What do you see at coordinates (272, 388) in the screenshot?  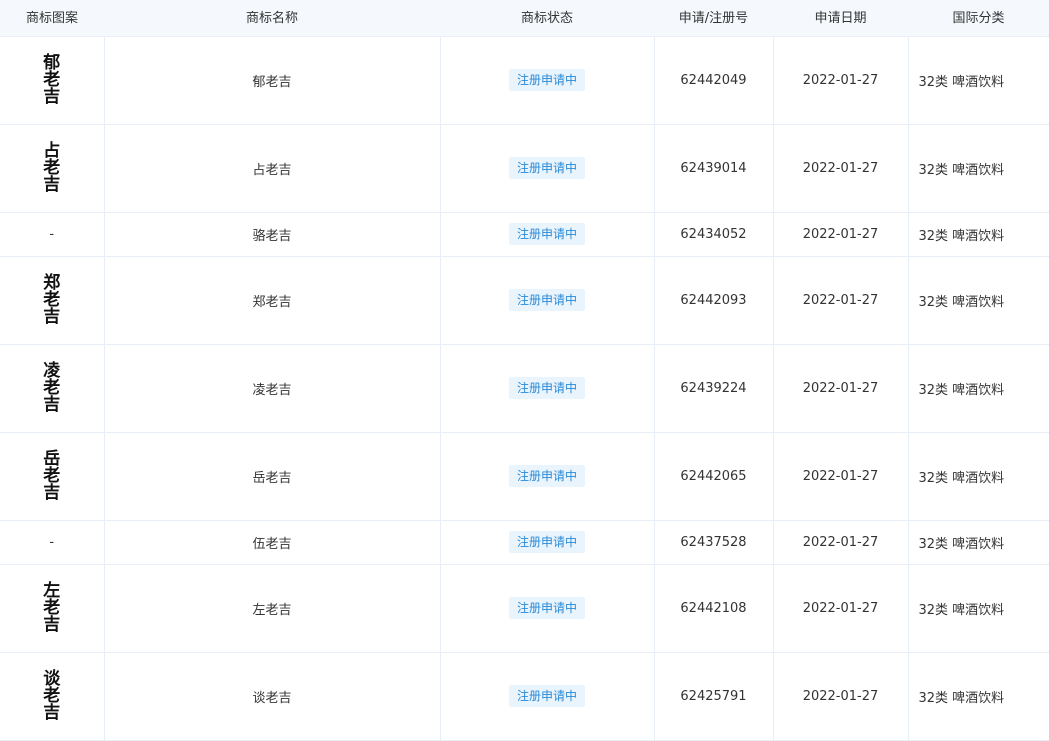 I see `trademark-name: 凌老吉` at bounding box center [272, 388].